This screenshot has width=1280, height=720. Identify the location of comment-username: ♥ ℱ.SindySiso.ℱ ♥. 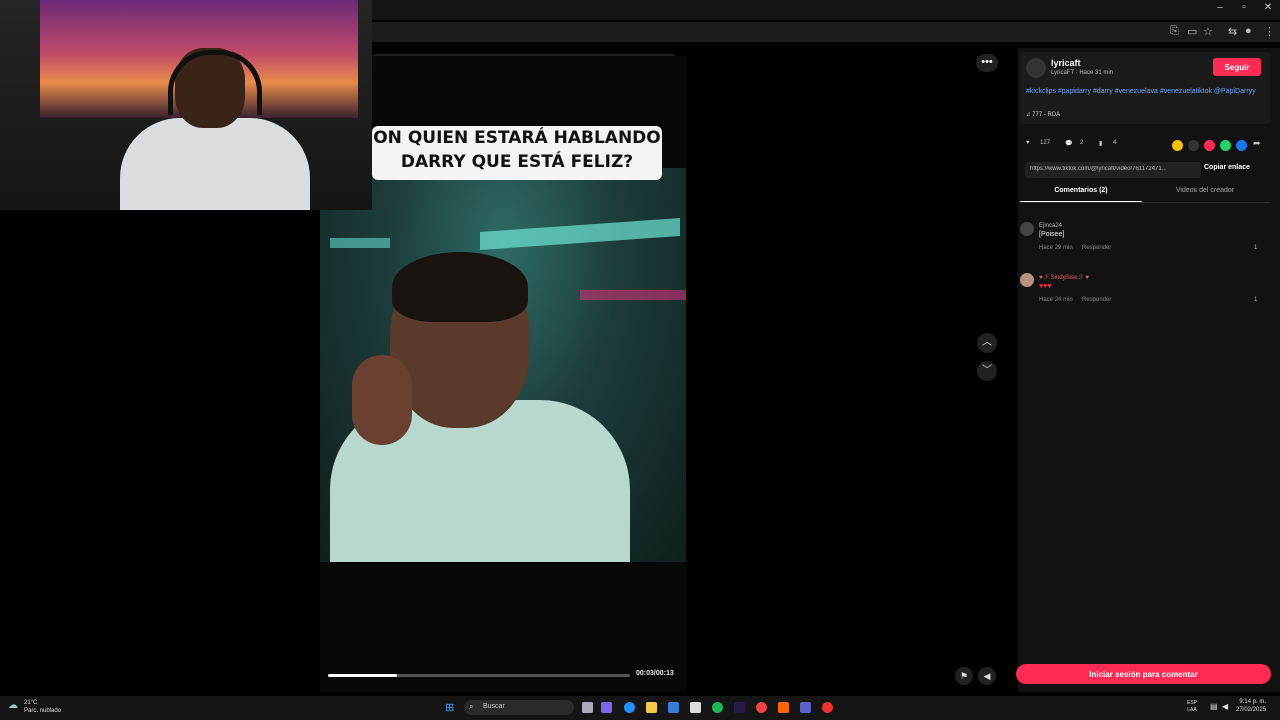
(1064, 277).